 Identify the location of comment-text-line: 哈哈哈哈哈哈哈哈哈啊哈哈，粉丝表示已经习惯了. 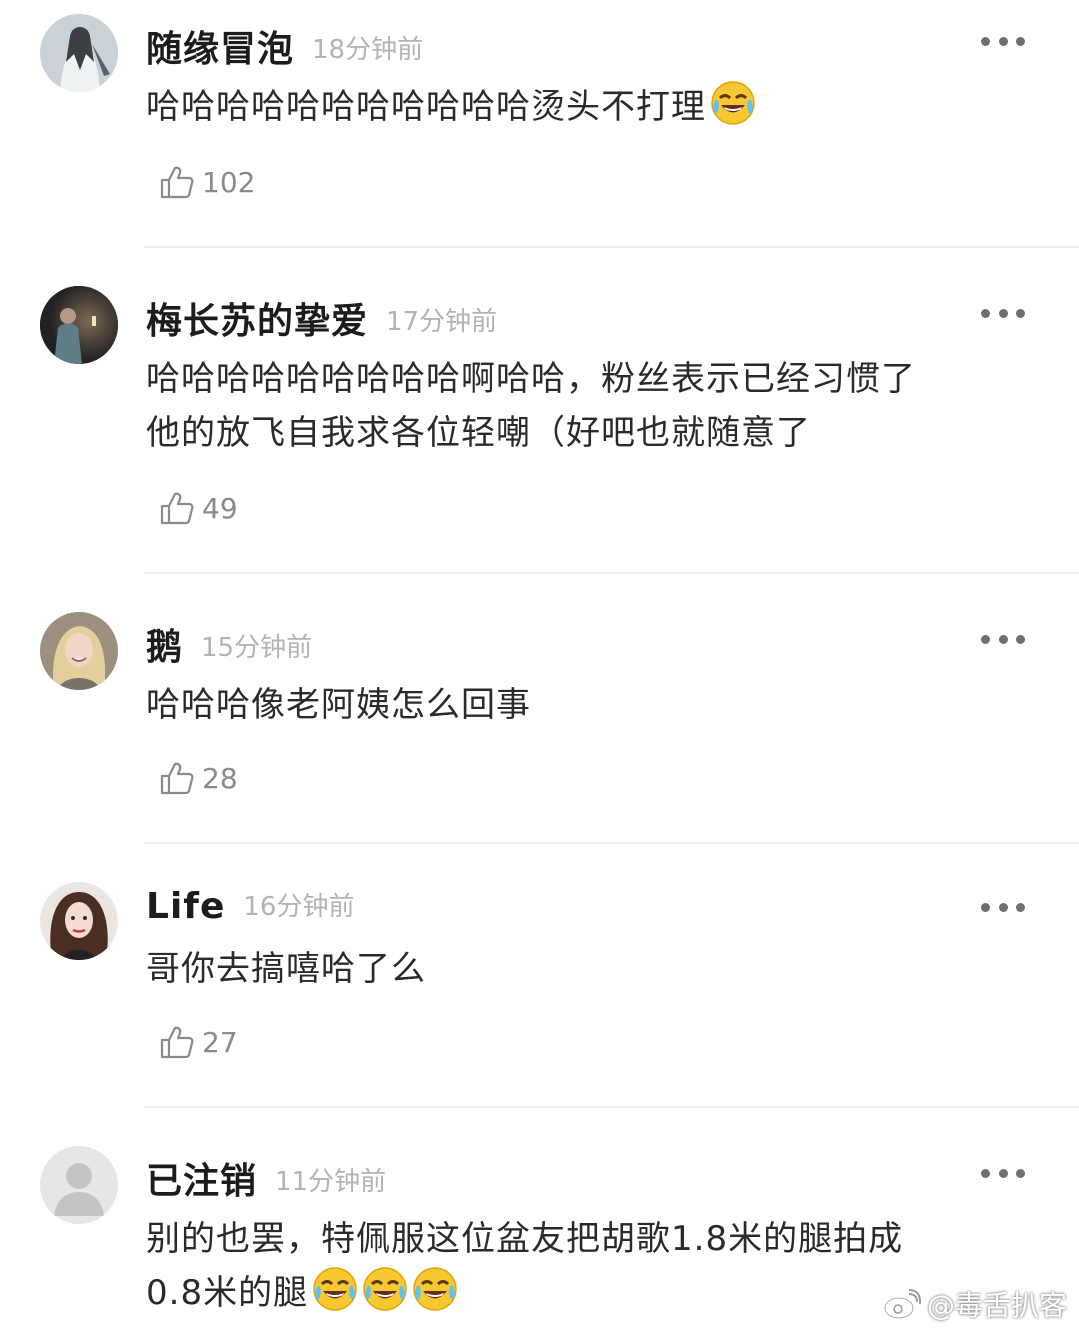
(531, 379).